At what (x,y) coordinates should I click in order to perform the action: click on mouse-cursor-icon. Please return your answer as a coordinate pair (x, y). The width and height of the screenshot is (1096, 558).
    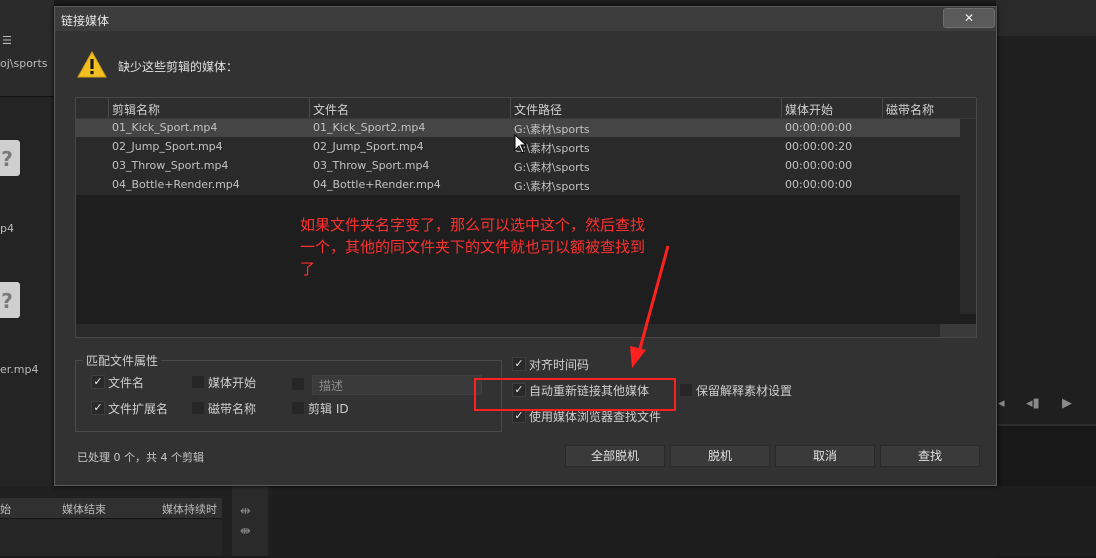
    Looking at the image, I should click on (521, 144).